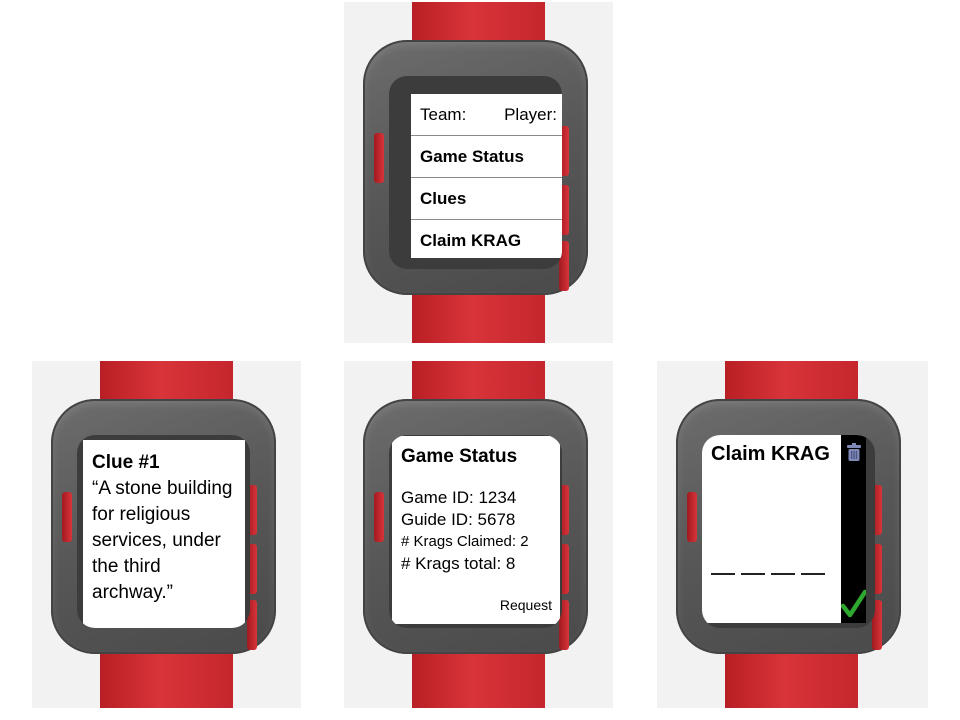  What do you see at coordinates (853, 529) in the screenshot?
I see `action-bar` at bounding box center [853, 529].